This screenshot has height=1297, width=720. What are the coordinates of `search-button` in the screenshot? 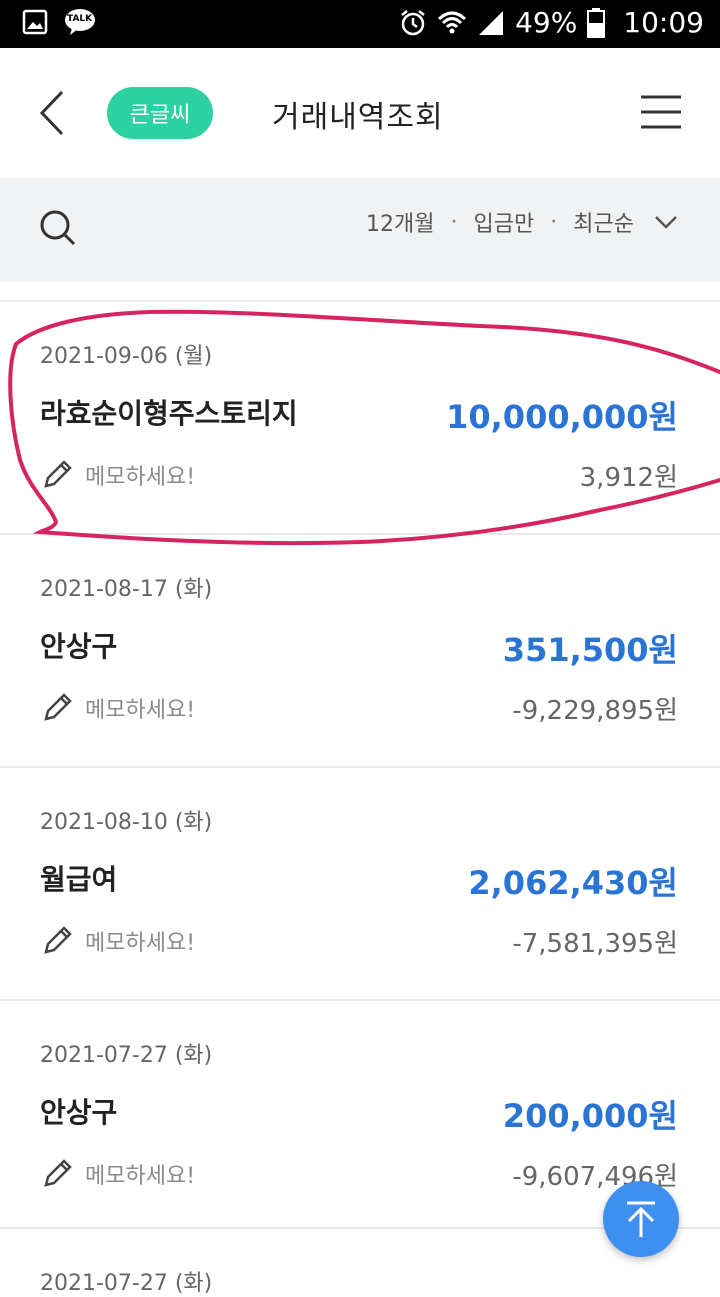 It's located at (58, 228).